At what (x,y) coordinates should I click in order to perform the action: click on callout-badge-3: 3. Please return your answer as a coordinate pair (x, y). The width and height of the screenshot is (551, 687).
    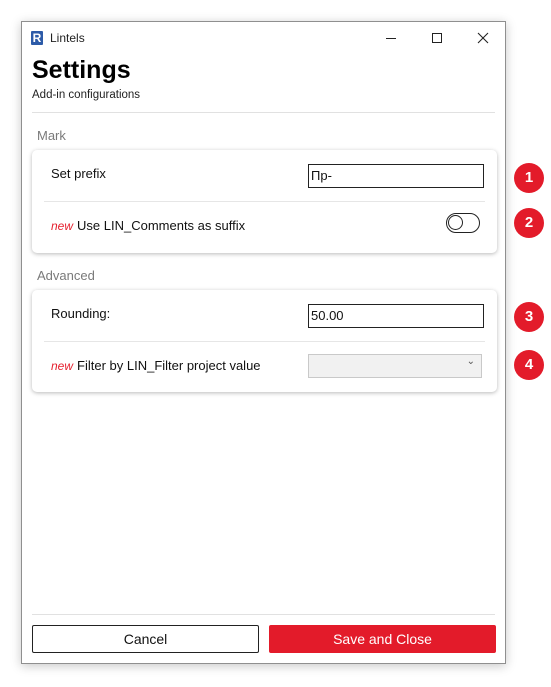
    Looking at the image, I should click on (529, 317).